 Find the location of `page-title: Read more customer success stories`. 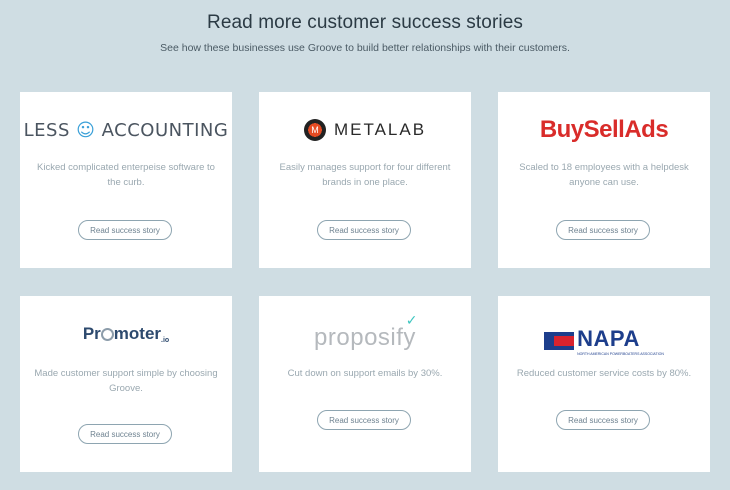

page-title: Read more customer success stories is located at coordinates (365, 22).